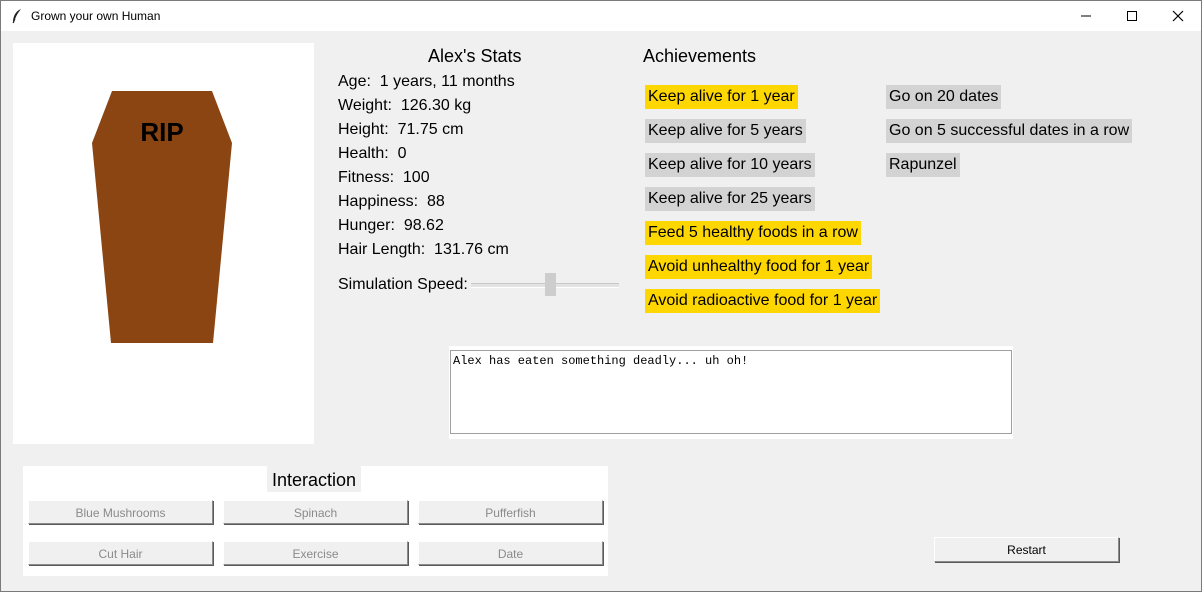 The width and height of the screenshot is (1202, 592). I want to click on stat-weight: Weight: 126.30 kg, so click(405, 105).